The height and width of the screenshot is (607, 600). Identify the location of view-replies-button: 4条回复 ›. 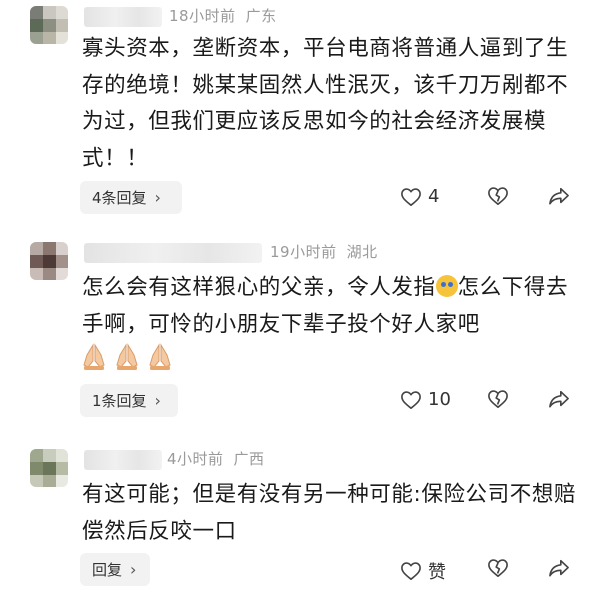
(131, 197).